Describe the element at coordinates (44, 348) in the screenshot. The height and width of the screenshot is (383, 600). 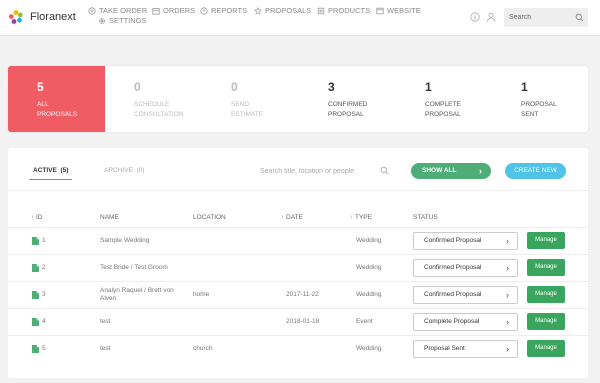
I see `cell-id: 5` at that location.